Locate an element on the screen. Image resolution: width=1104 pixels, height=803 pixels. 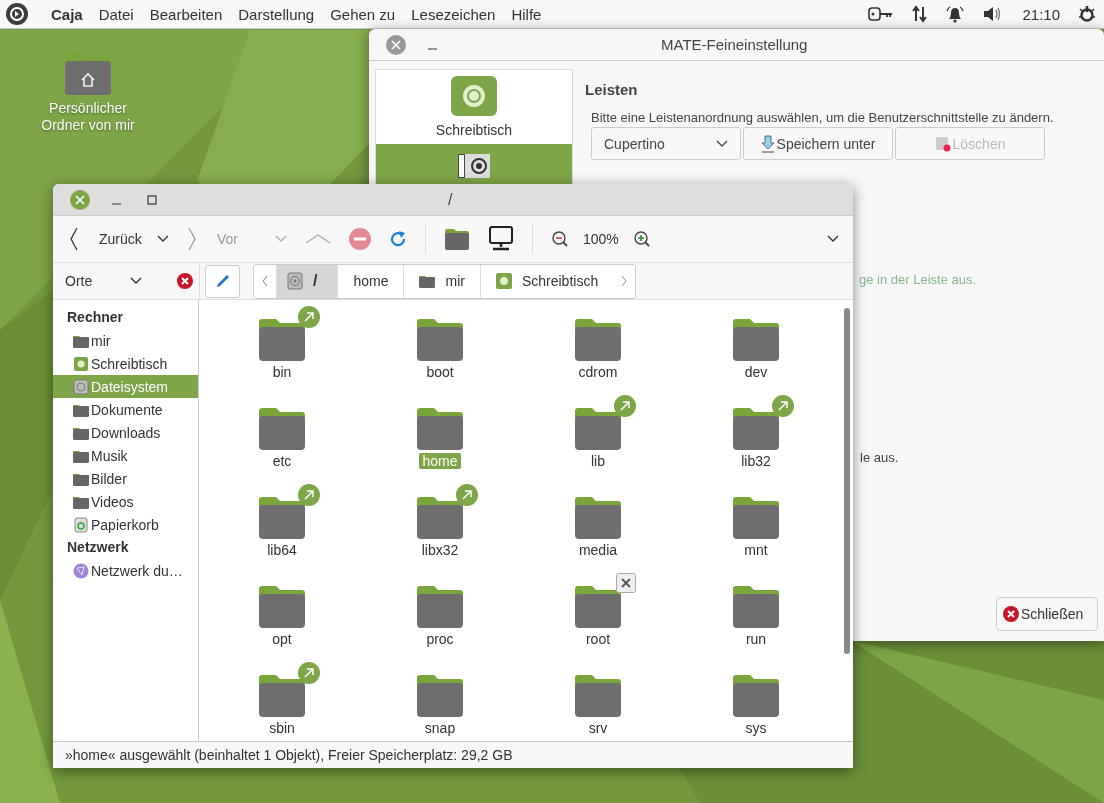
app-menu: Caja is located at coordinates (67, 14).